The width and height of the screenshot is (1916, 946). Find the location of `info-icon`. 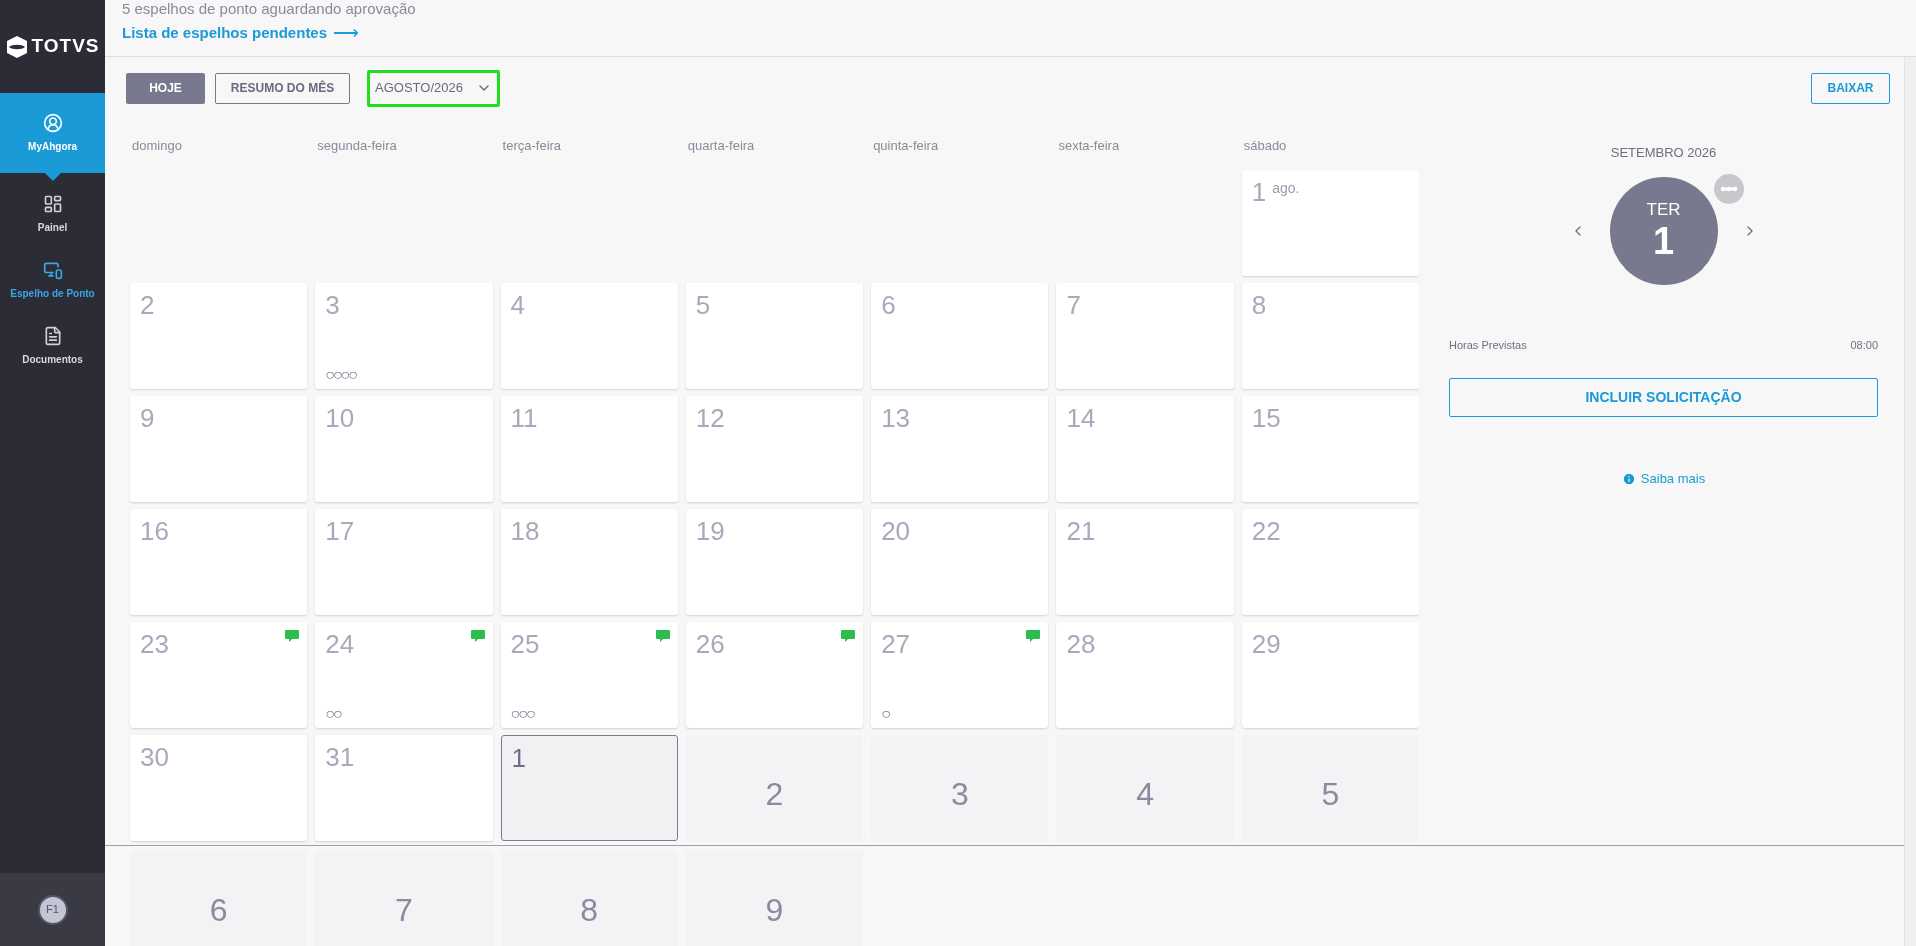

info-icon is located at coordinates (1628, 478).